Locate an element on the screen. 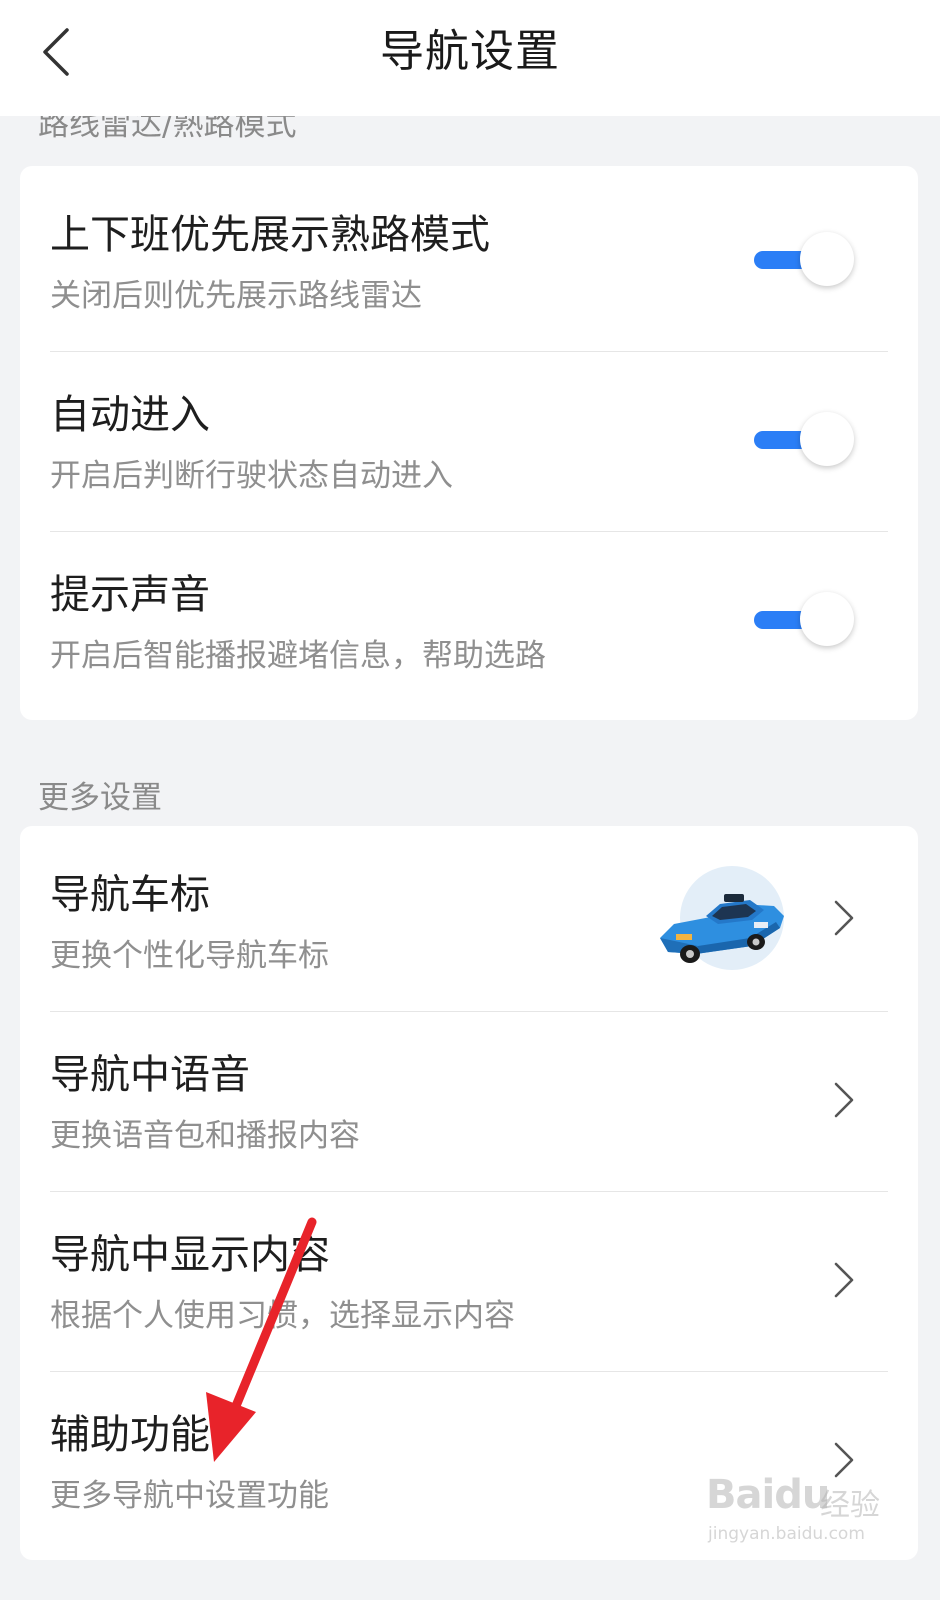 Image resolution: width=940 pixels, height=1600 pixels. setting-title: 上下班优先展示熟路模式 is located at coordinates (270, 235).